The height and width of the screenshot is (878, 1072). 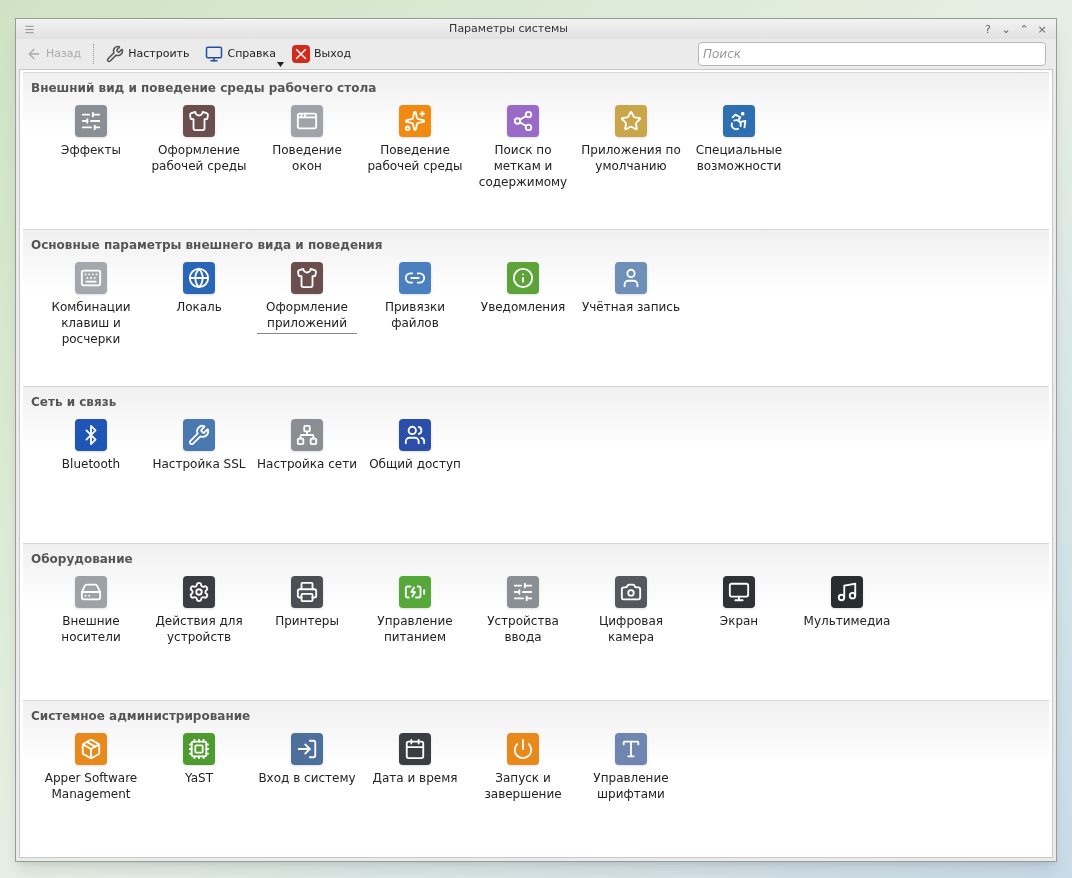 What do you see at coordinates (323, 54) in the screenshot?
I see `toolbar-button: Выход` at bounding box center [323, 54].